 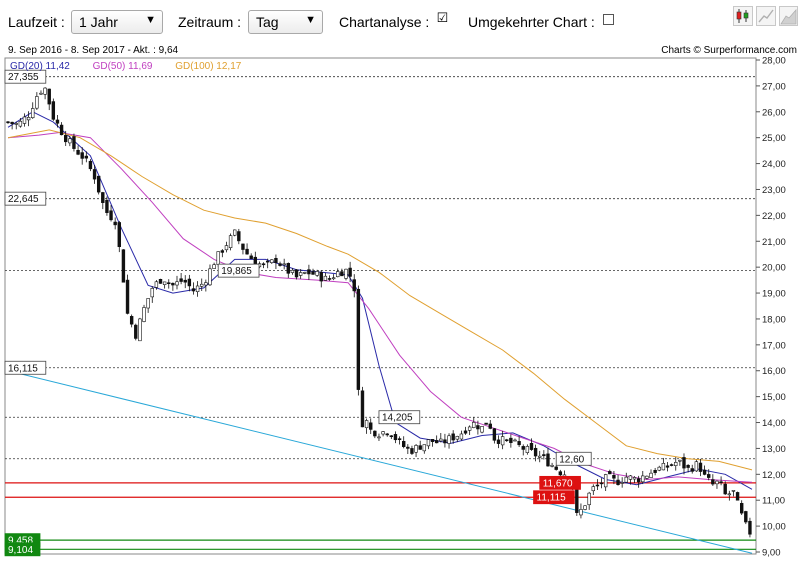 What do you see at coordinates (554, 497) in the screenshot?
I see `level-label: 11,115` at bounding box center [554, 497].